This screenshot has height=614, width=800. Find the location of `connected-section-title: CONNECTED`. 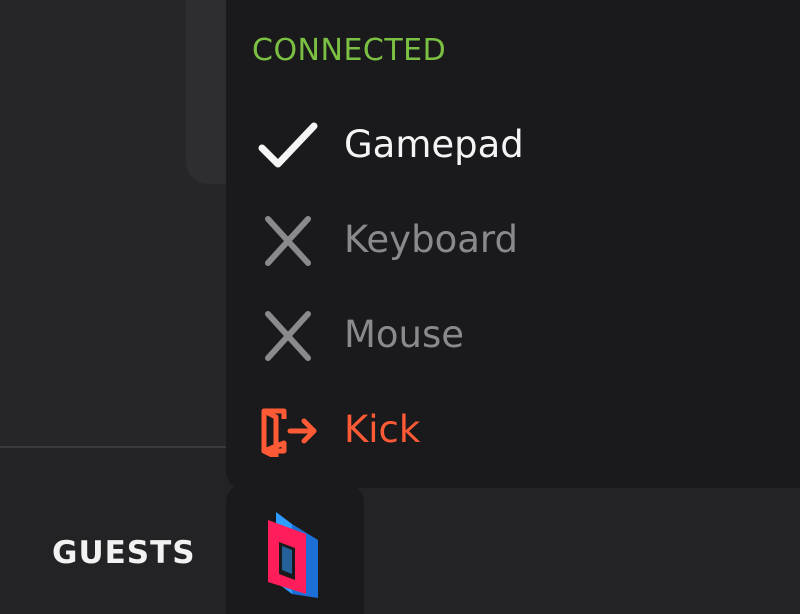

connected-section-title: CONNECTED is located at coordinates (349, 50).